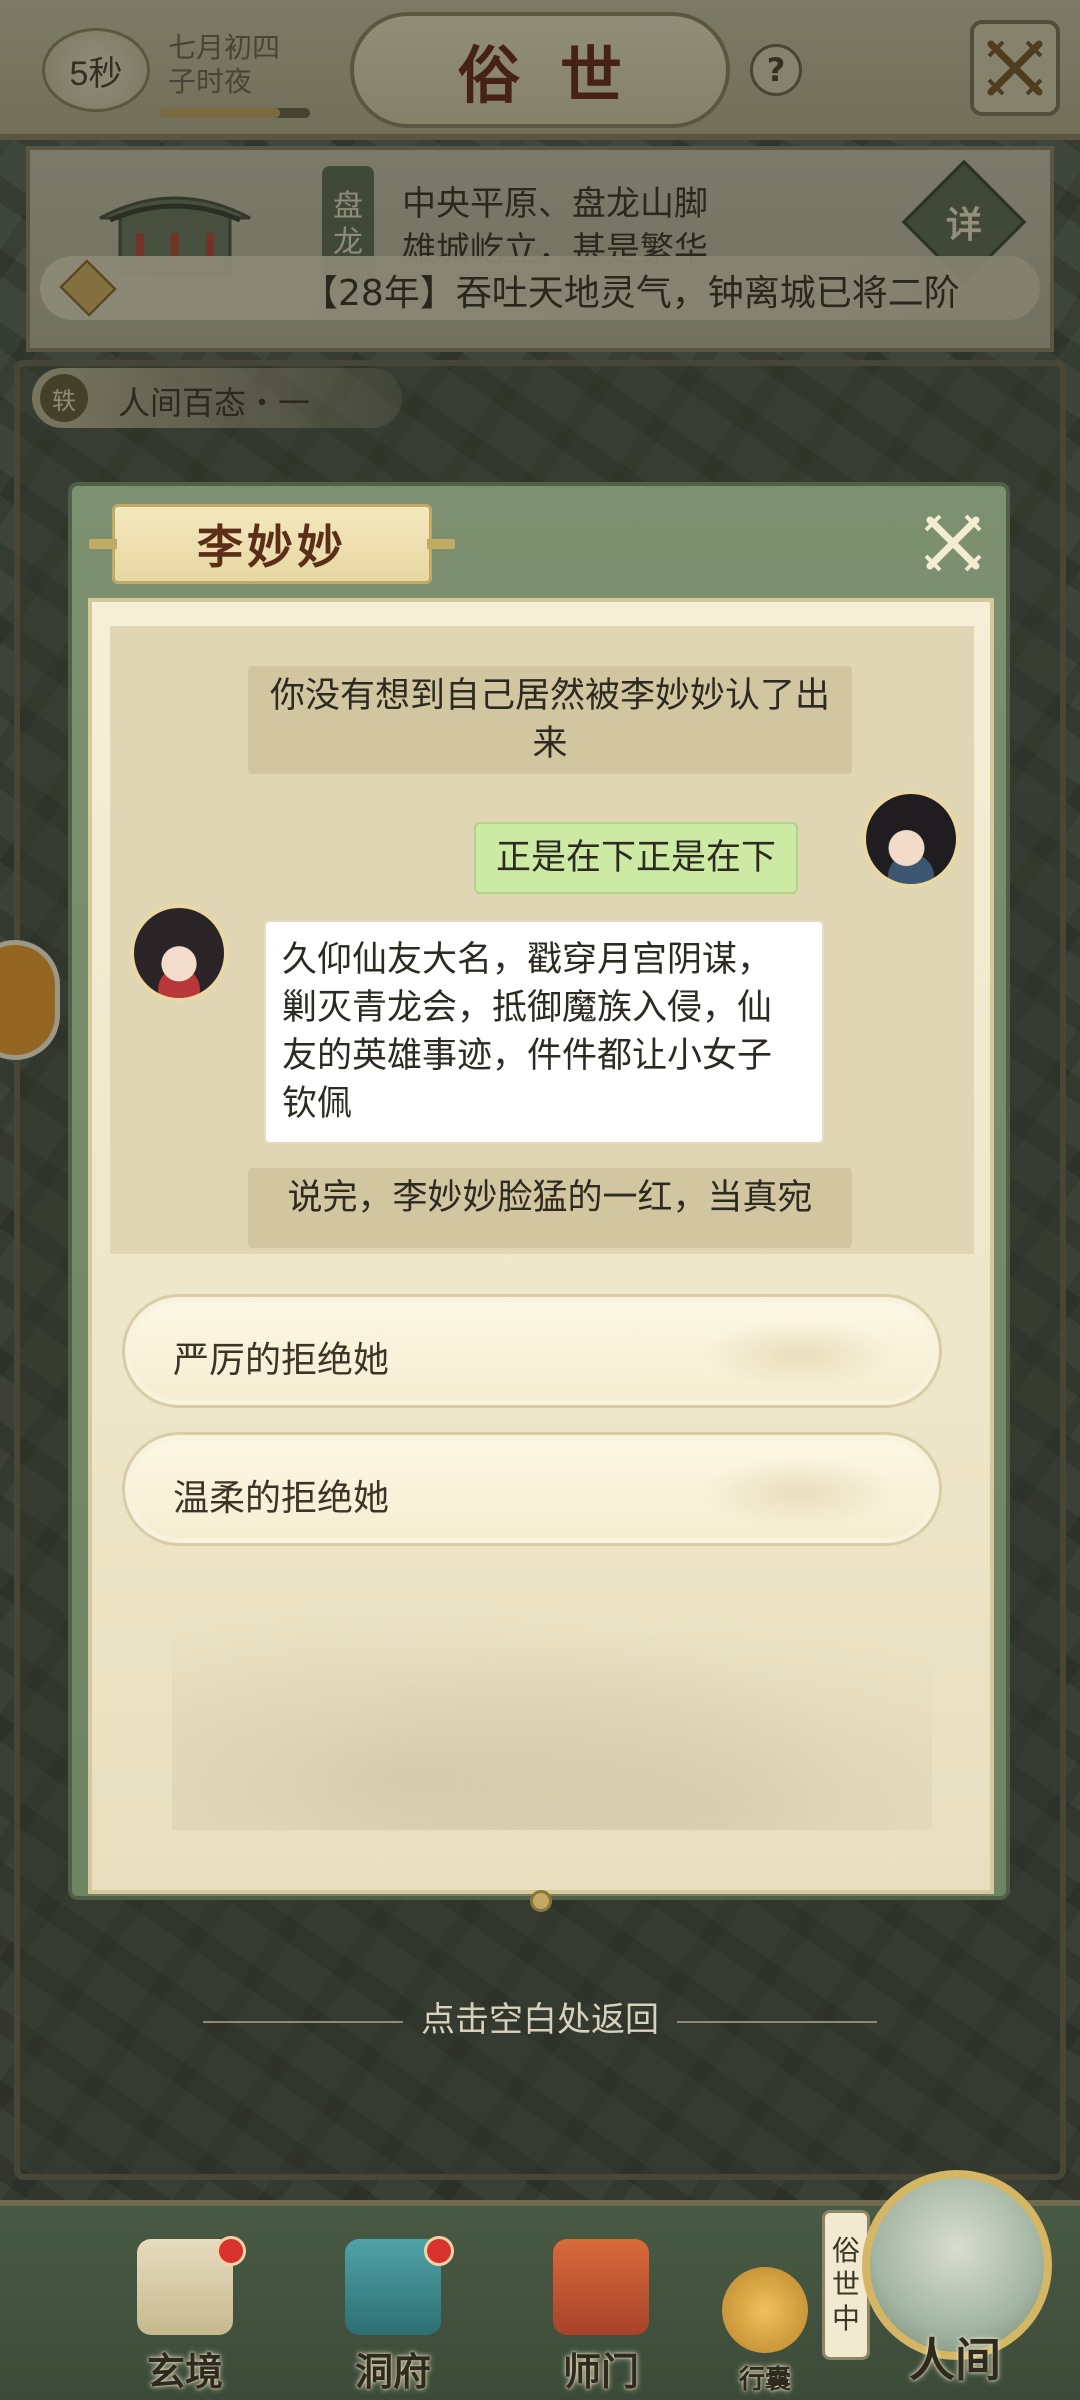 The width and height of the screenshot is (1080, 2400). I want to click on npc-name-plaque: 李妙妙, so click(272, 544).